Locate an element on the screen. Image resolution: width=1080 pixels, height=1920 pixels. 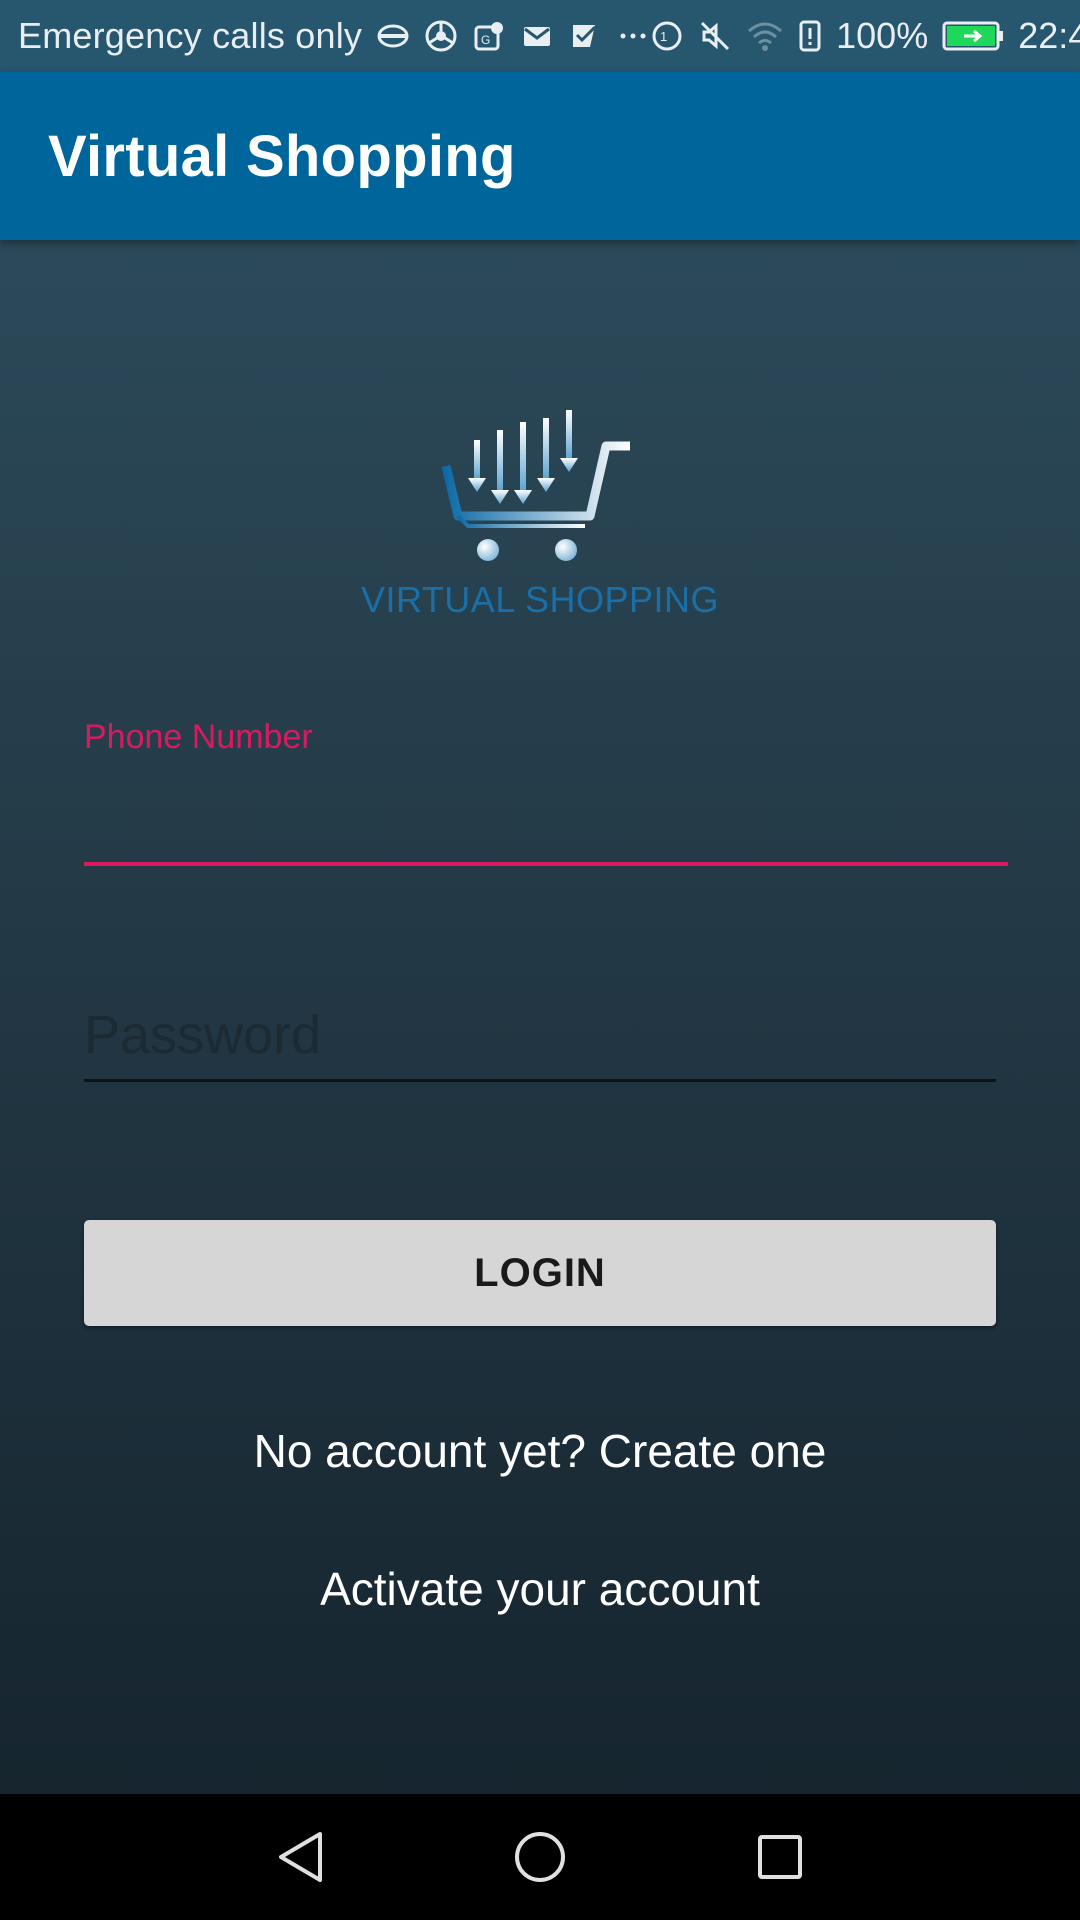
phone-number-label: Phone Number is located at coordinates (198, 737).